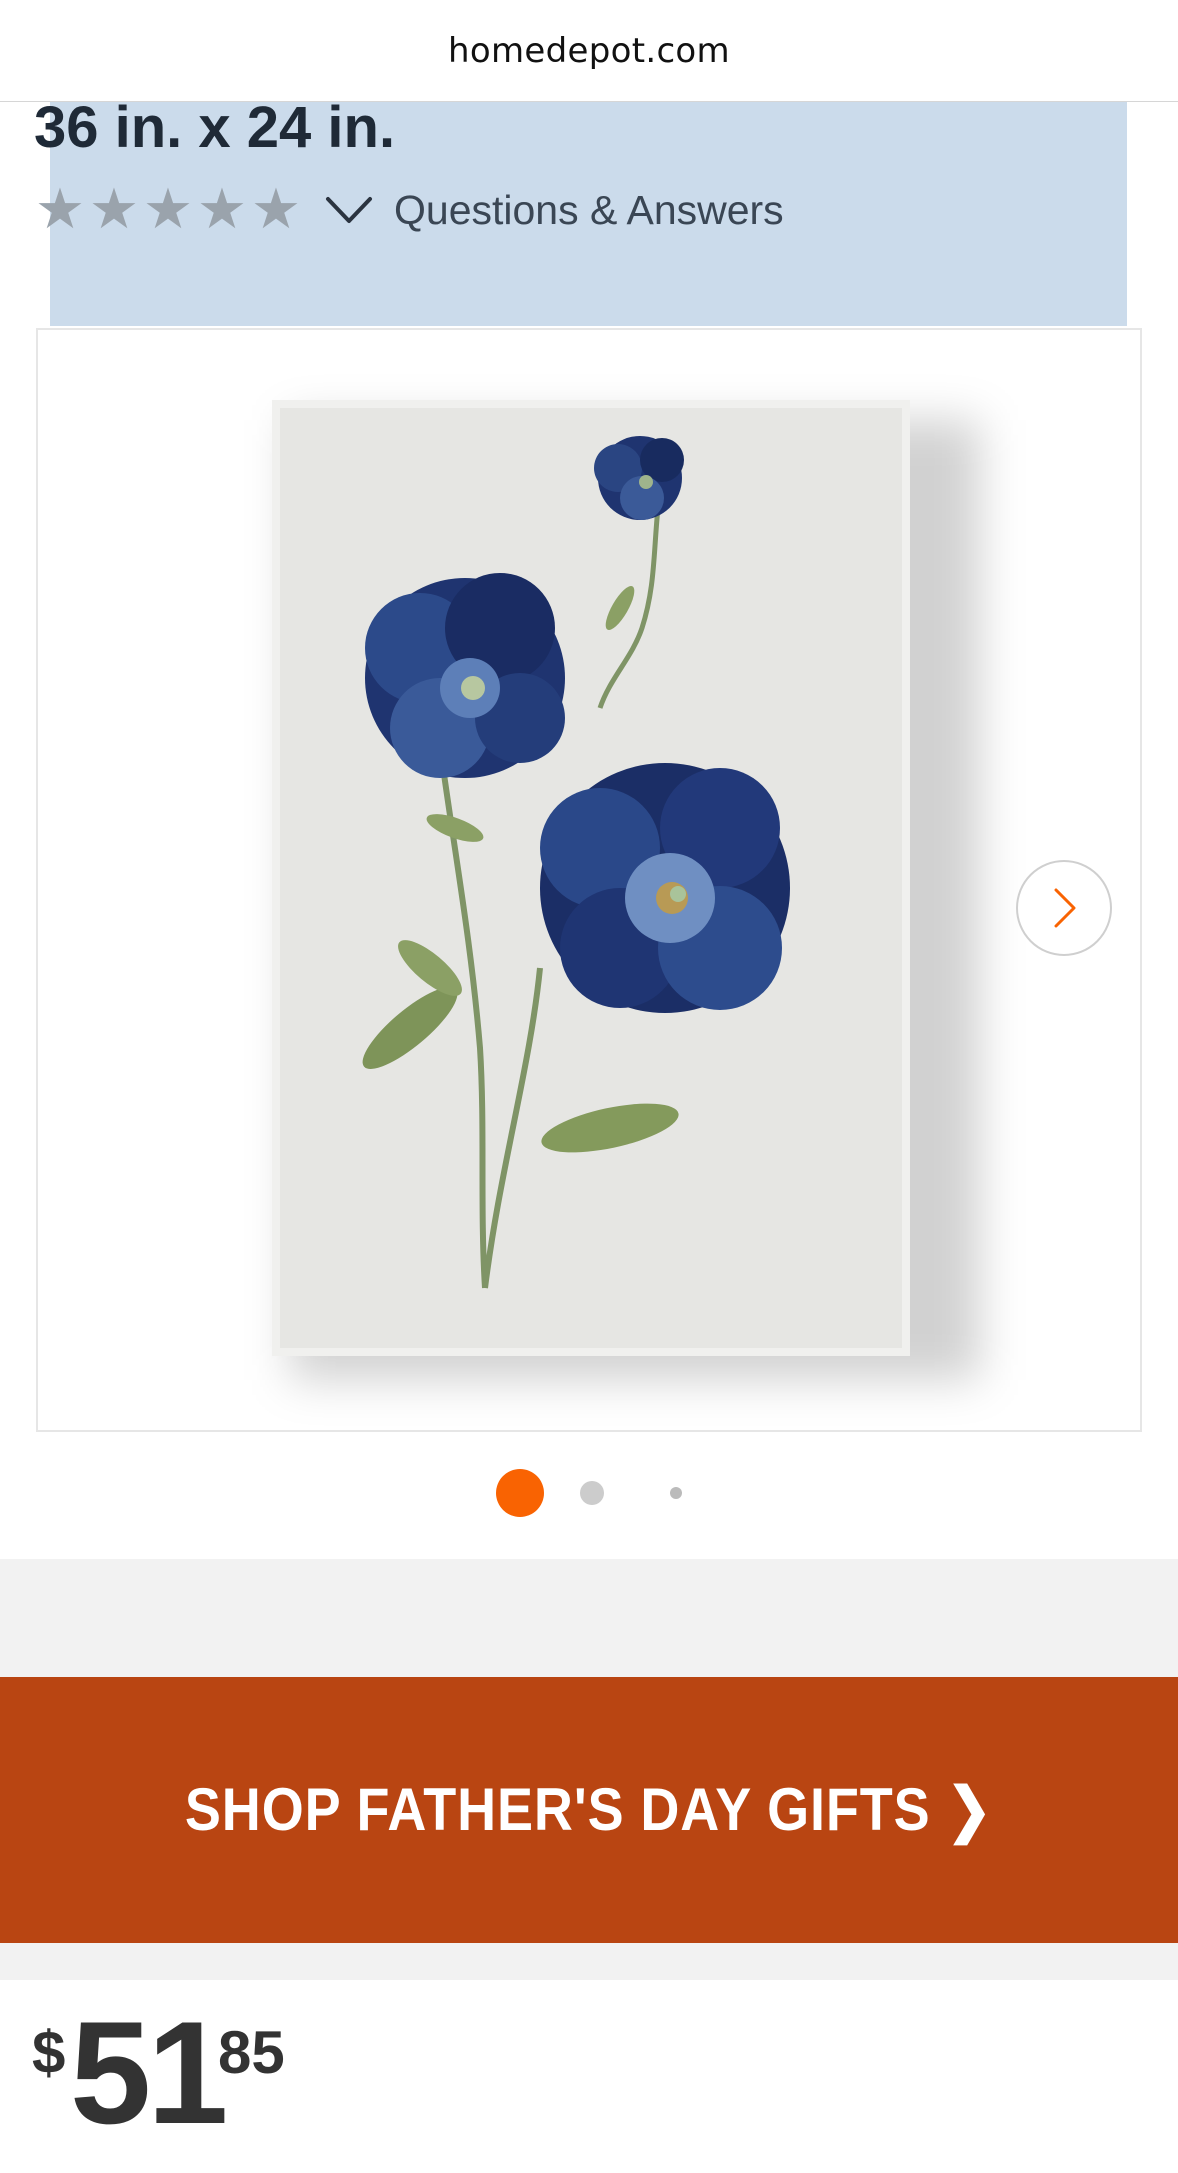 The height and width of the screenshot is (2173, 1178). Describe the element at coordinates (215, 127) in the screenshot. I see `product-title: 36 in. x 24 in.` at that location.